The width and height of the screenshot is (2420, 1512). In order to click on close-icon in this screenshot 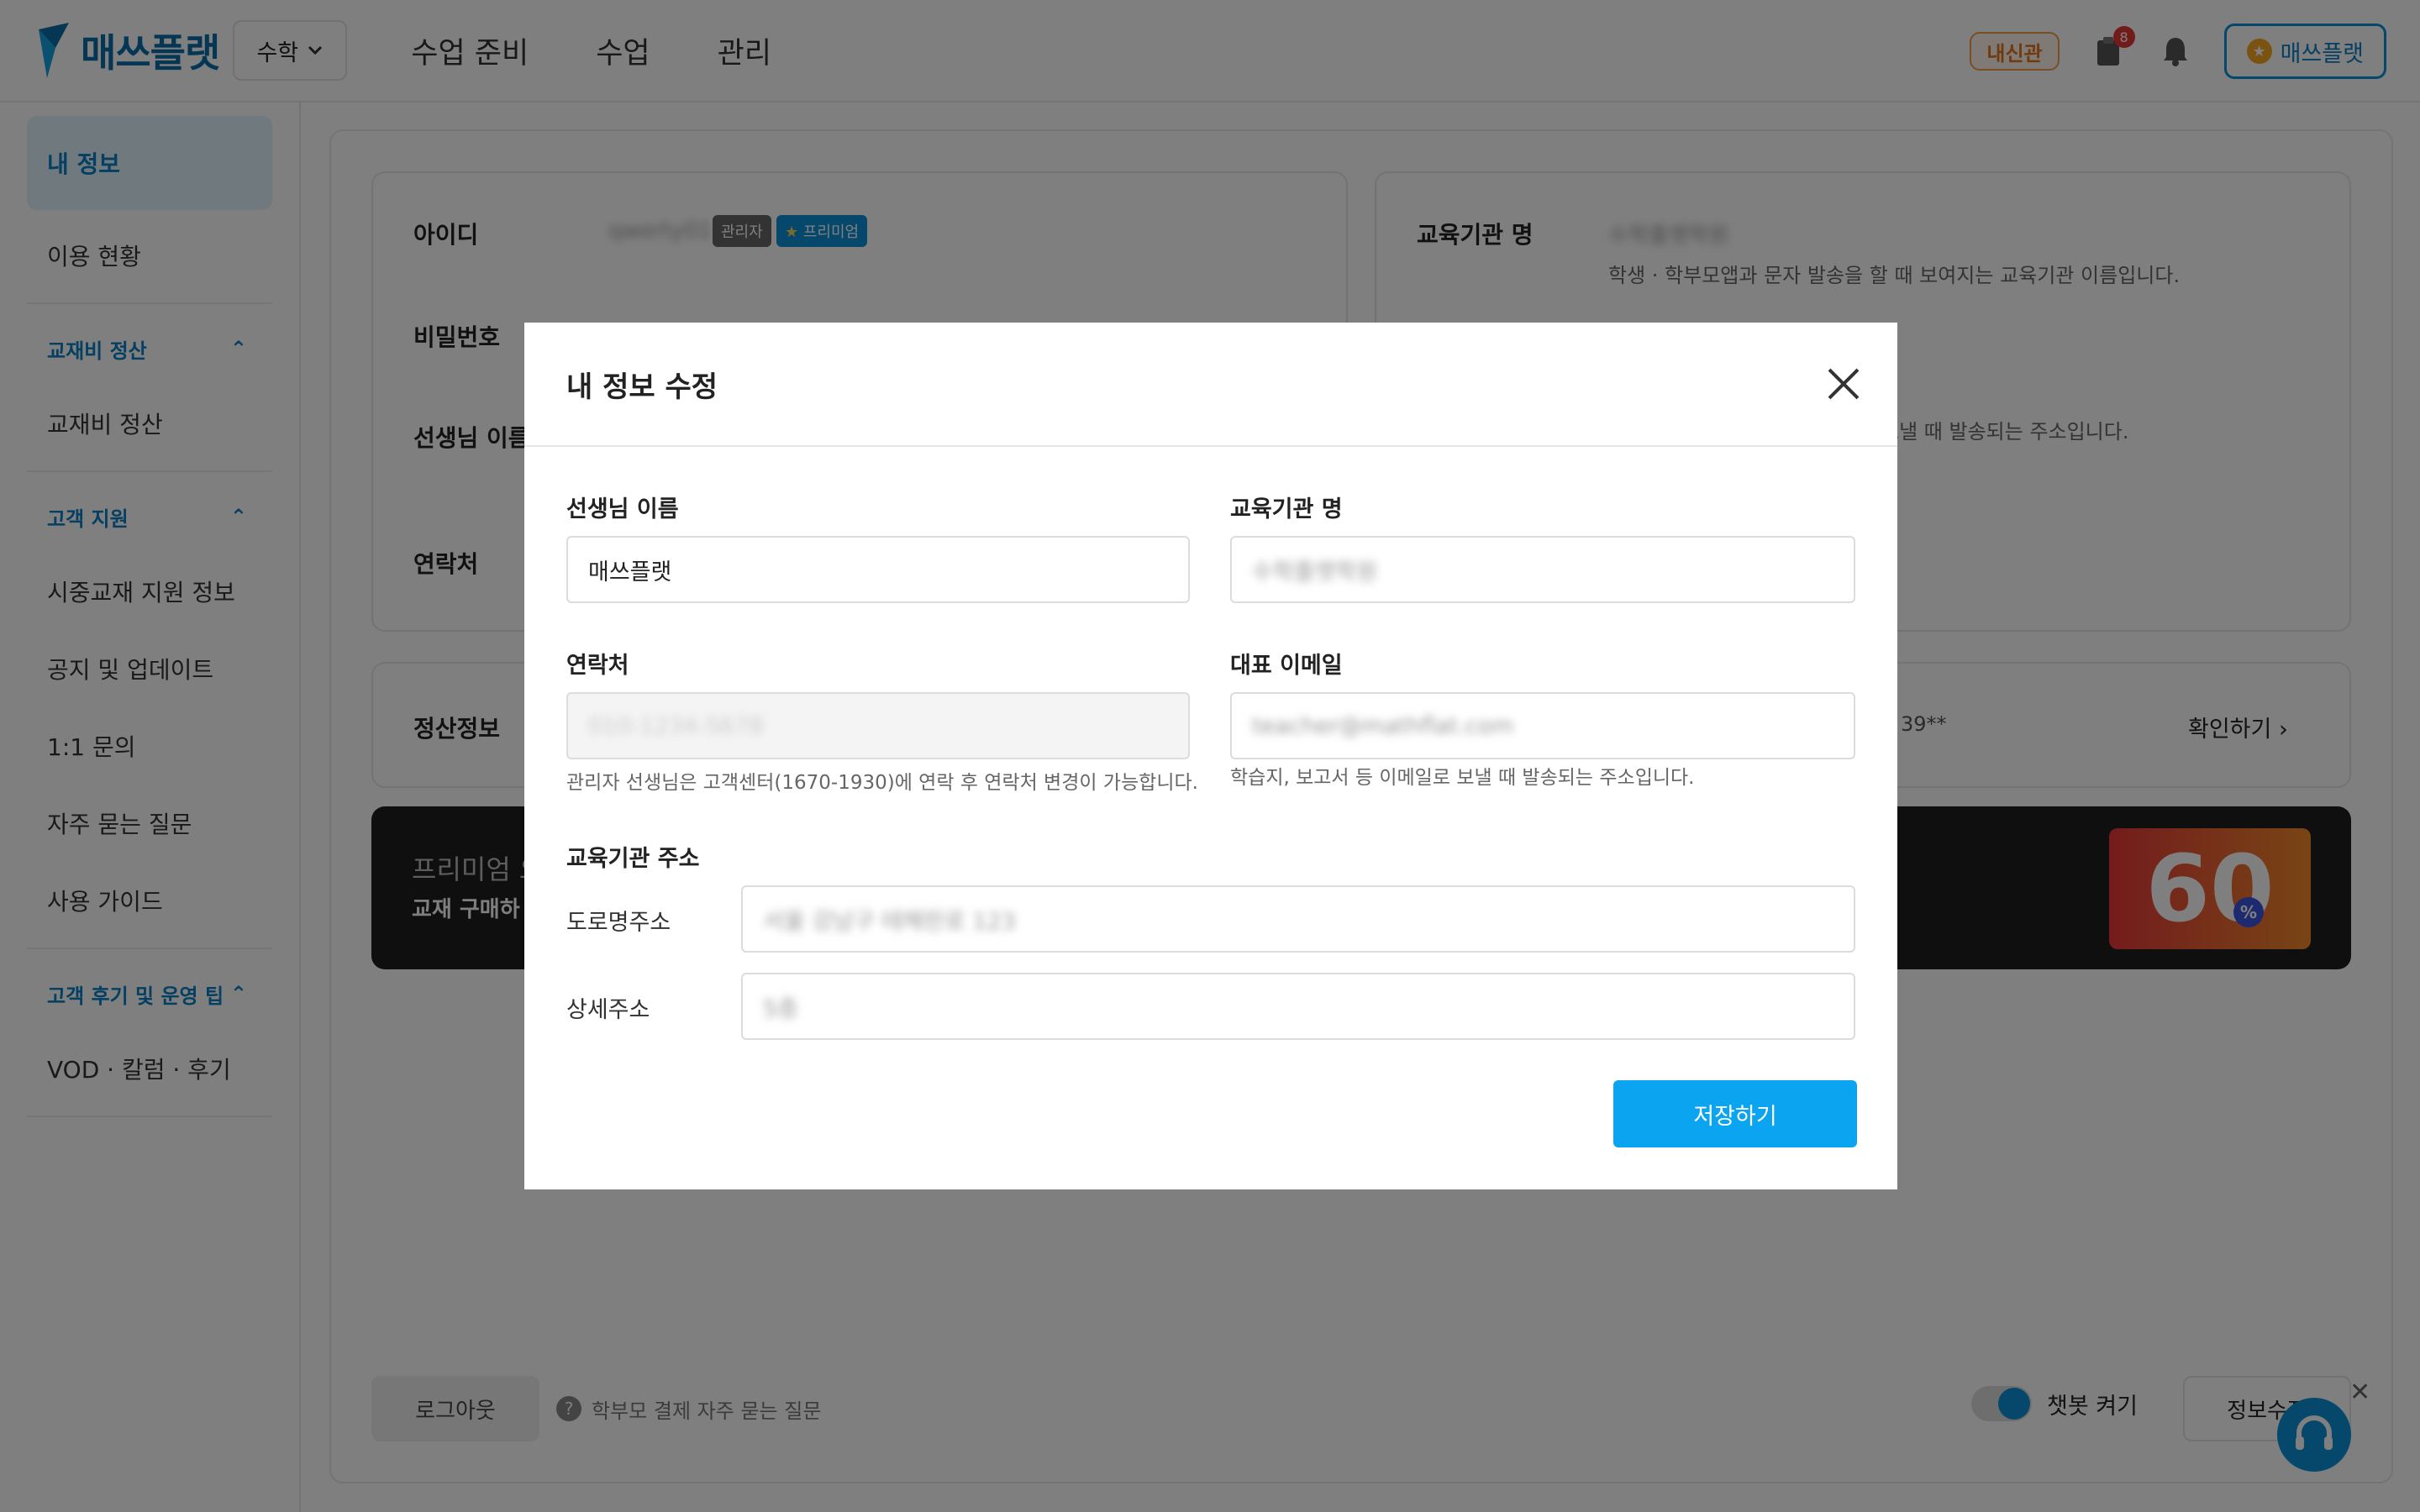, I will do `click(1844, 384)`.